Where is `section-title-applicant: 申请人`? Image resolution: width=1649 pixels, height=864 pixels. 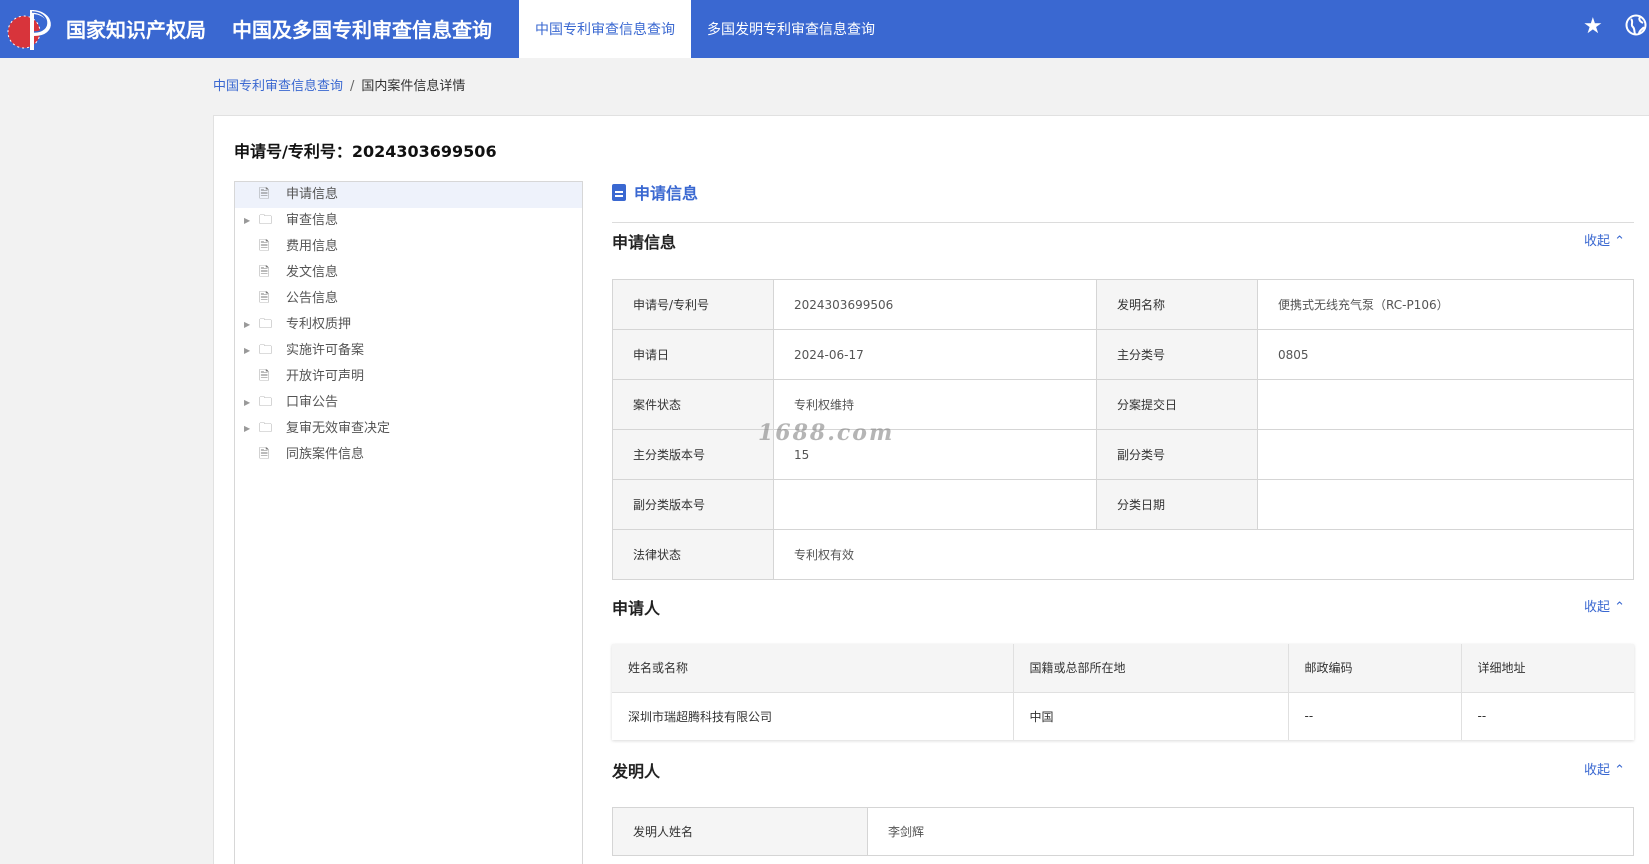
section-title-applicant: 申请人 is located at coordinates (636, 608).